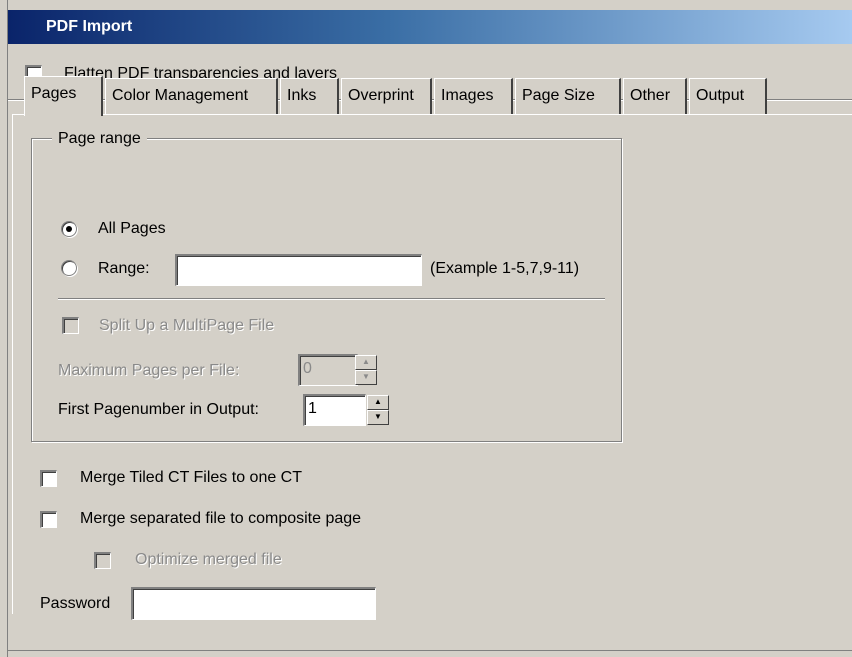  I want to click on tab-overprint-label: Overprint, so click(381, 95).